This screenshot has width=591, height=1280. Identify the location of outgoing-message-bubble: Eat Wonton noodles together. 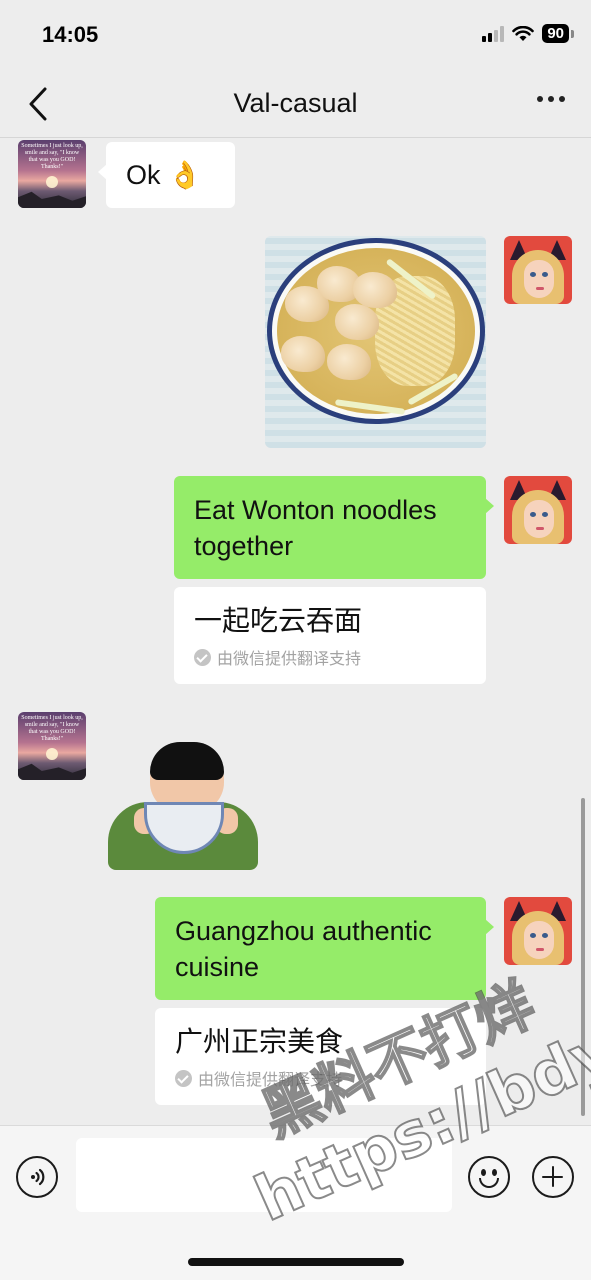
(334, 527).